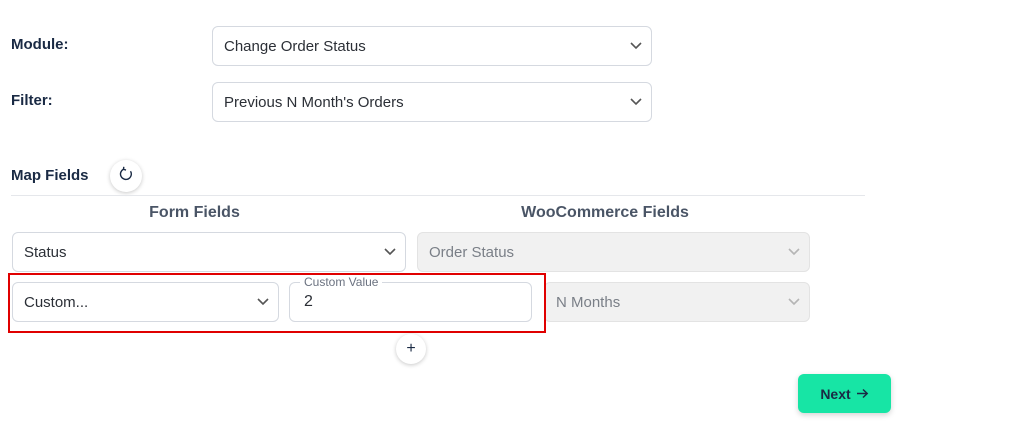 The width and height of the screenshot is (1013, 437). I want to click on map-fields-title: Map Fields, so click(50, 175).